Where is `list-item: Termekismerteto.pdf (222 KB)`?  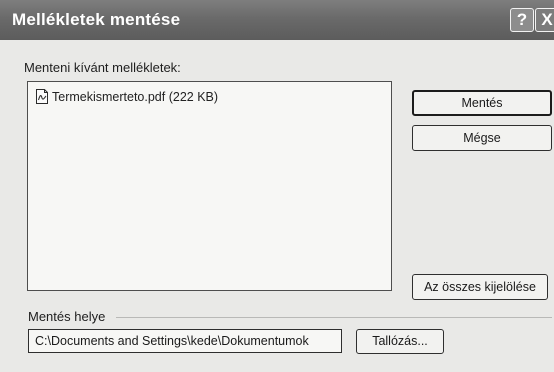 list-item: Termekismerteto.pdf (222 KB) is located at coordinates (126, 96).